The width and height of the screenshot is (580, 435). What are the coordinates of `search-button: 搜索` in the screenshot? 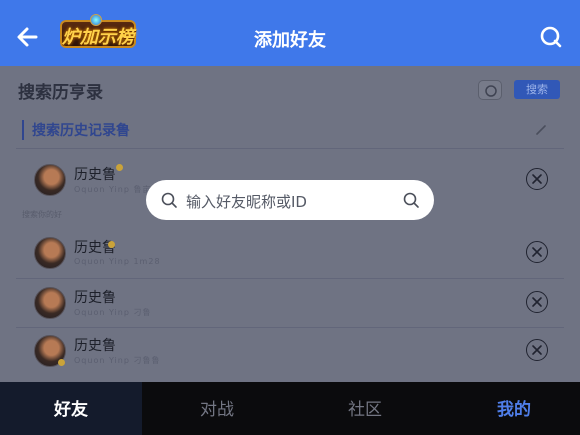 It's located at (537, 89).